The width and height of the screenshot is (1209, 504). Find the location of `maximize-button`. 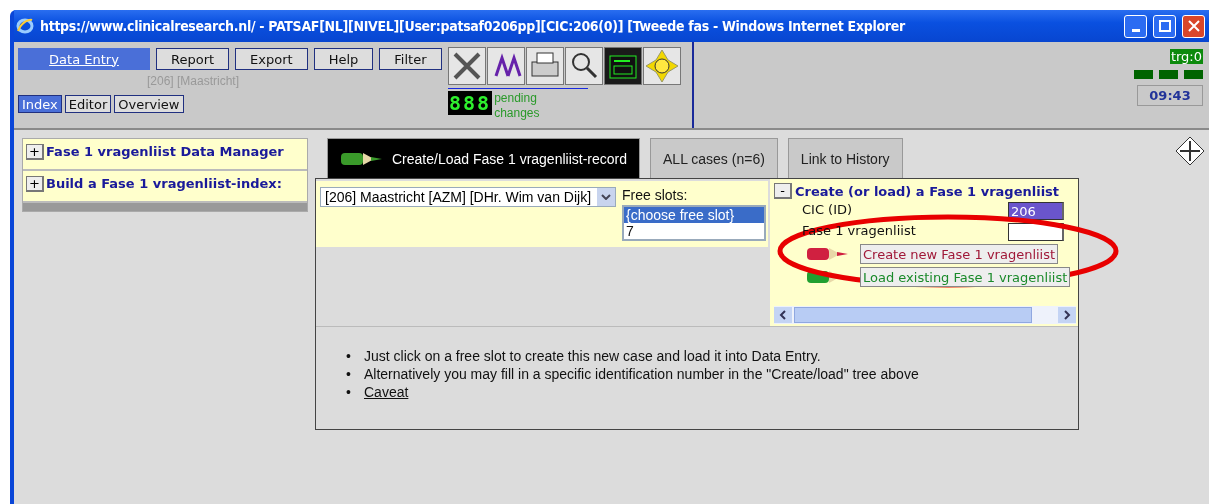

maximize-button is located at coordinates (1164, 26).